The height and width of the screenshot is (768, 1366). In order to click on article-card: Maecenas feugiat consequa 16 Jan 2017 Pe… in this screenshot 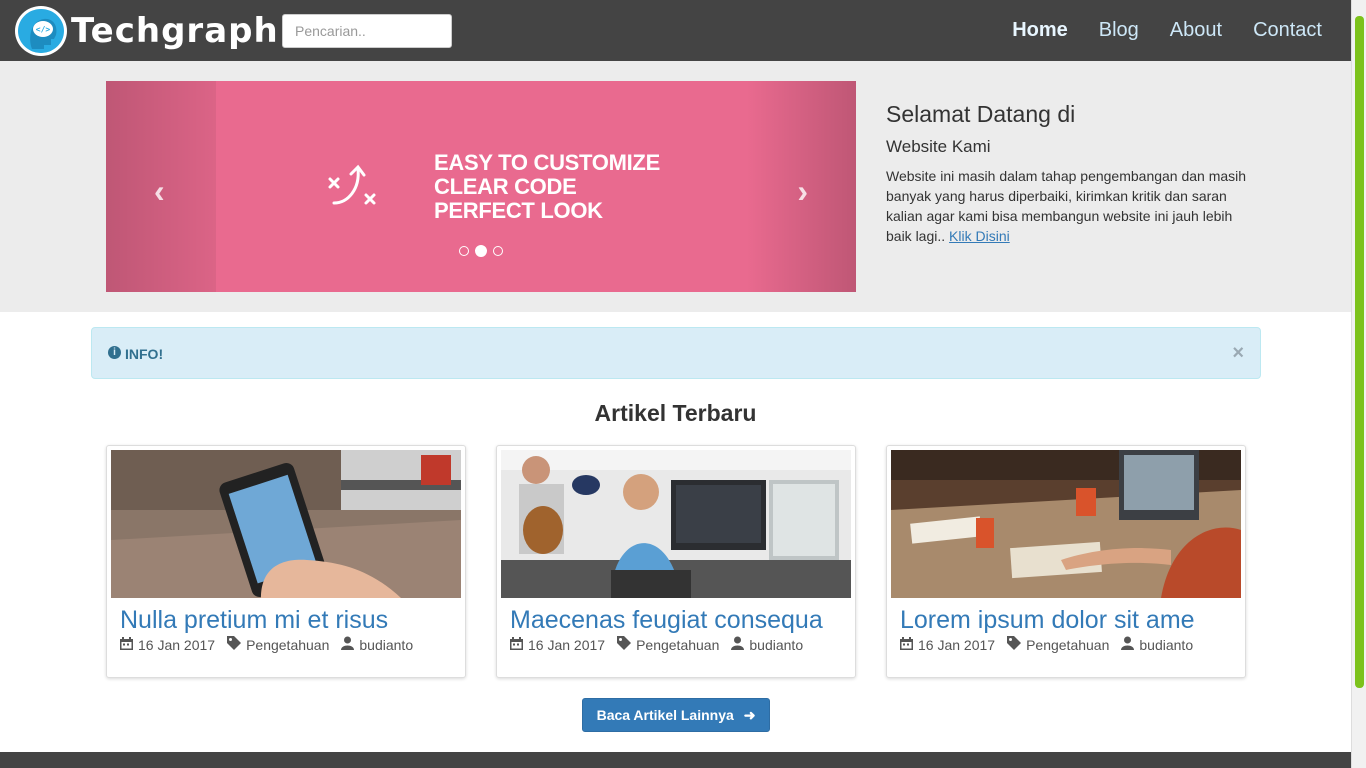, I will do `click(676, 561)`.